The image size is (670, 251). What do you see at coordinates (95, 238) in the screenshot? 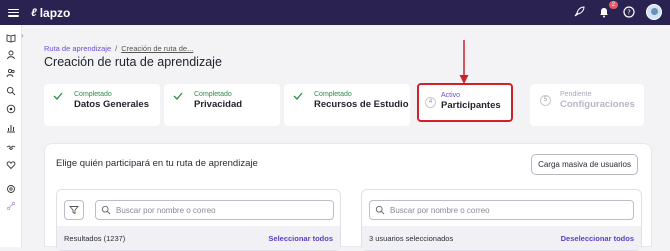
I see `results-count: Resultados (1237)` at bounding box center [95, 238].